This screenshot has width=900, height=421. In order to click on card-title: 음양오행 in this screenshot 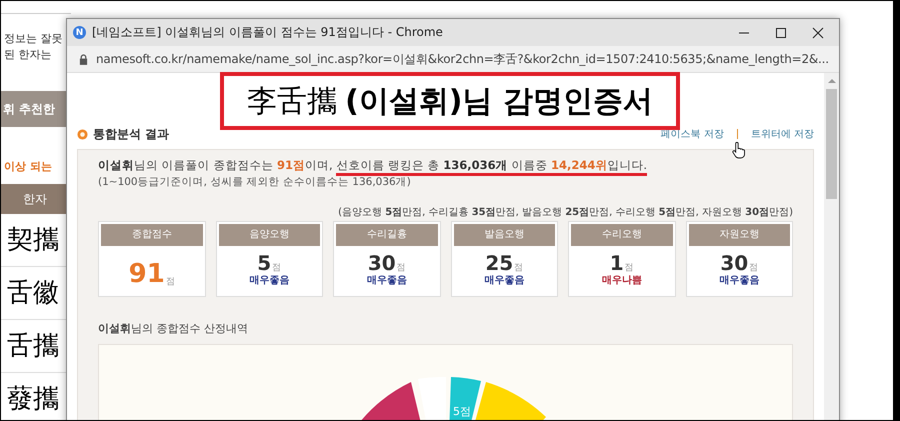, I will do `click(269, 235)`.